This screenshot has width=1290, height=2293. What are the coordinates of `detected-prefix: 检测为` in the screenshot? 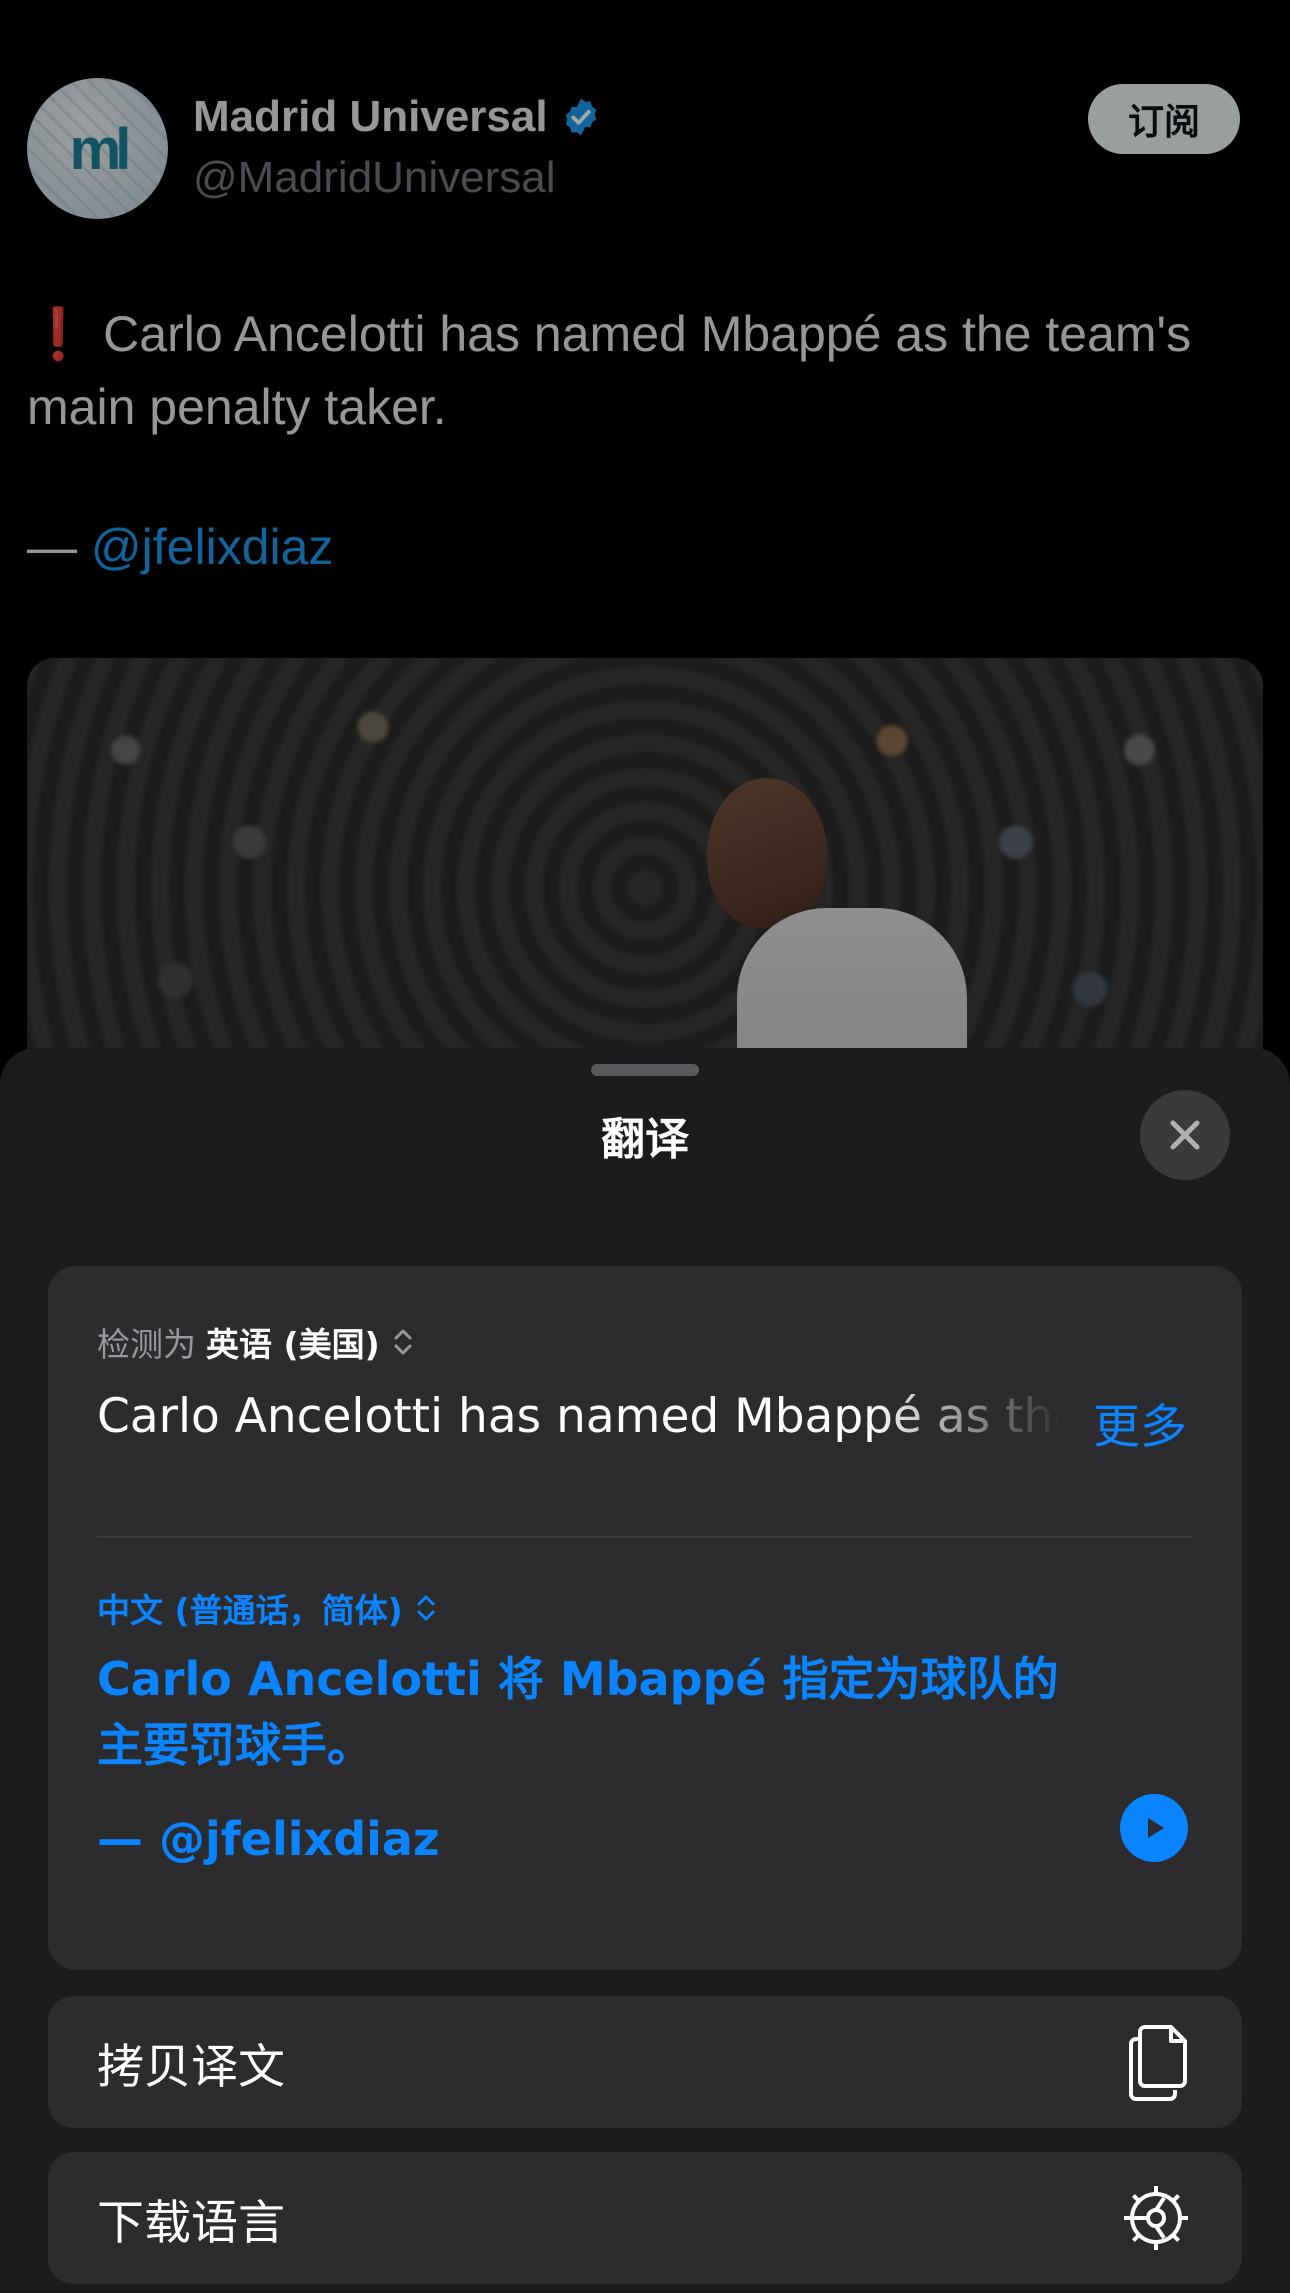 It's located at (146, 1344).